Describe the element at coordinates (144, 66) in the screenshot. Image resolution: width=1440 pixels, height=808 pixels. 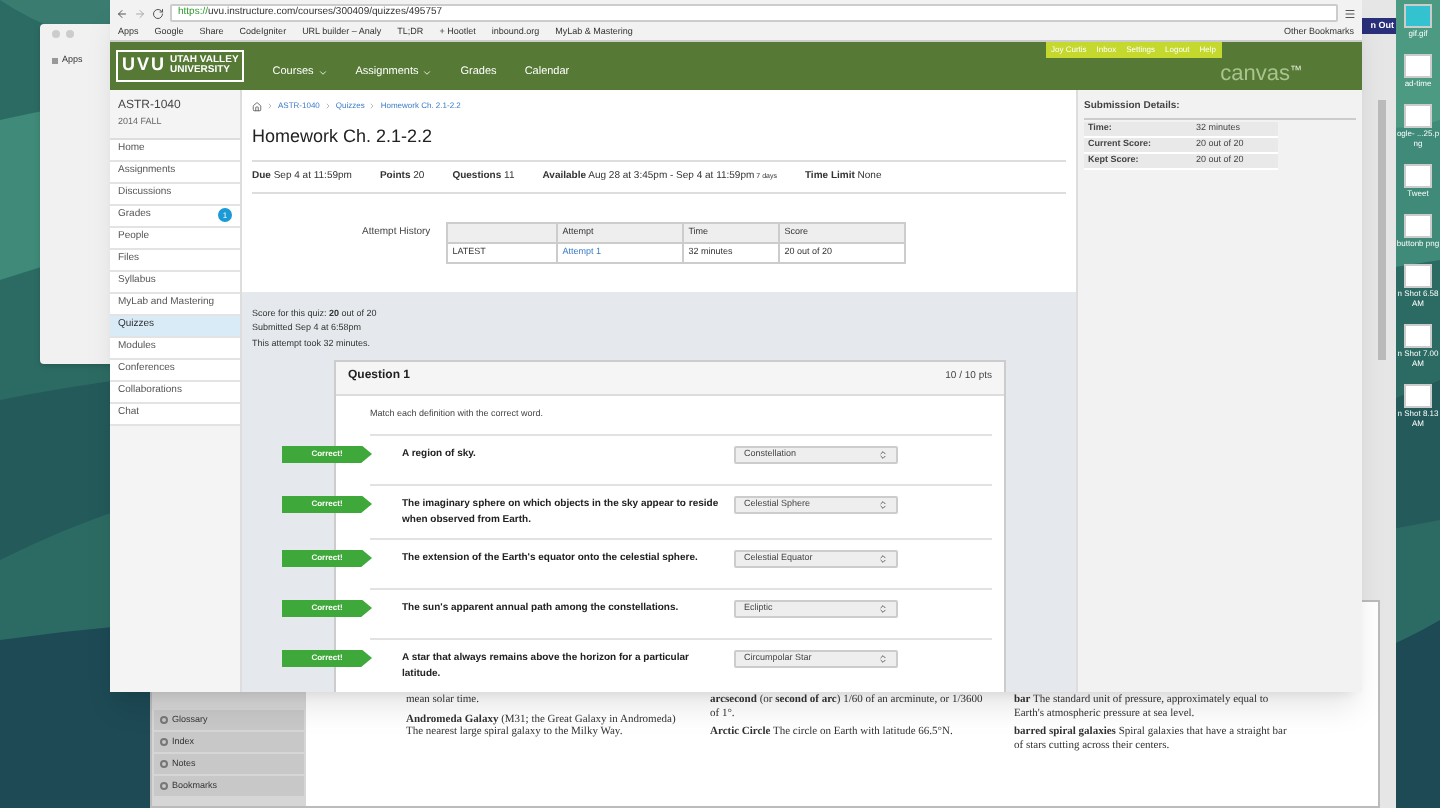
I see `uvu-logo: UVU` at that location.